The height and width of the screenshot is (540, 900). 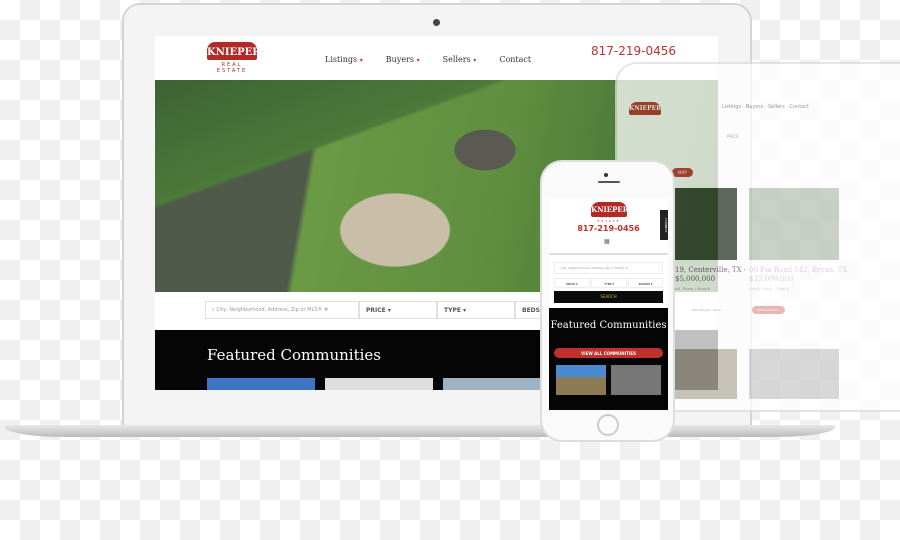 I want to click on view-details-button: VIEW DETAILS, so click(x=769, y=310).